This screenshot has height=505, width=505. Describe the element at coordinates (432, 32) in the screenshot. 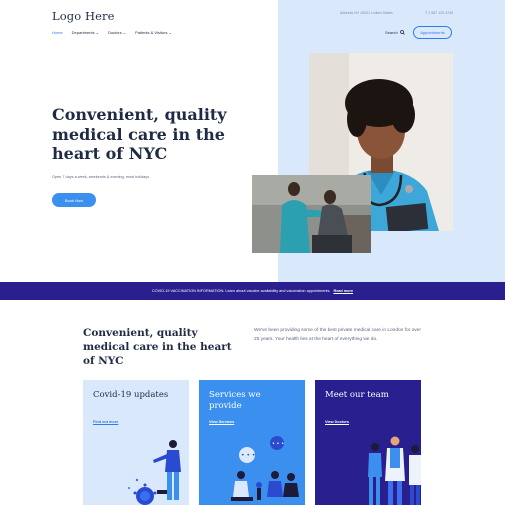

I see `appointments-button: Appointments` at that location.